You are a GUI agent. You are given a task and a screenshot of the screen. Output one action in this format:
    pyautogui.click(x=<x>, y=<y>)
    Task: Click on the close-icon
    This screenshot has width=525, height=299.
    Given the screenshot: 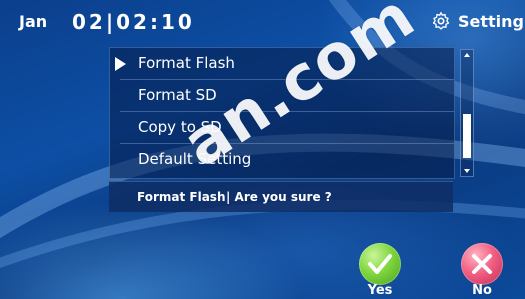 What is the action you would take?
    pyautogui.click(x=482, y=264)
    